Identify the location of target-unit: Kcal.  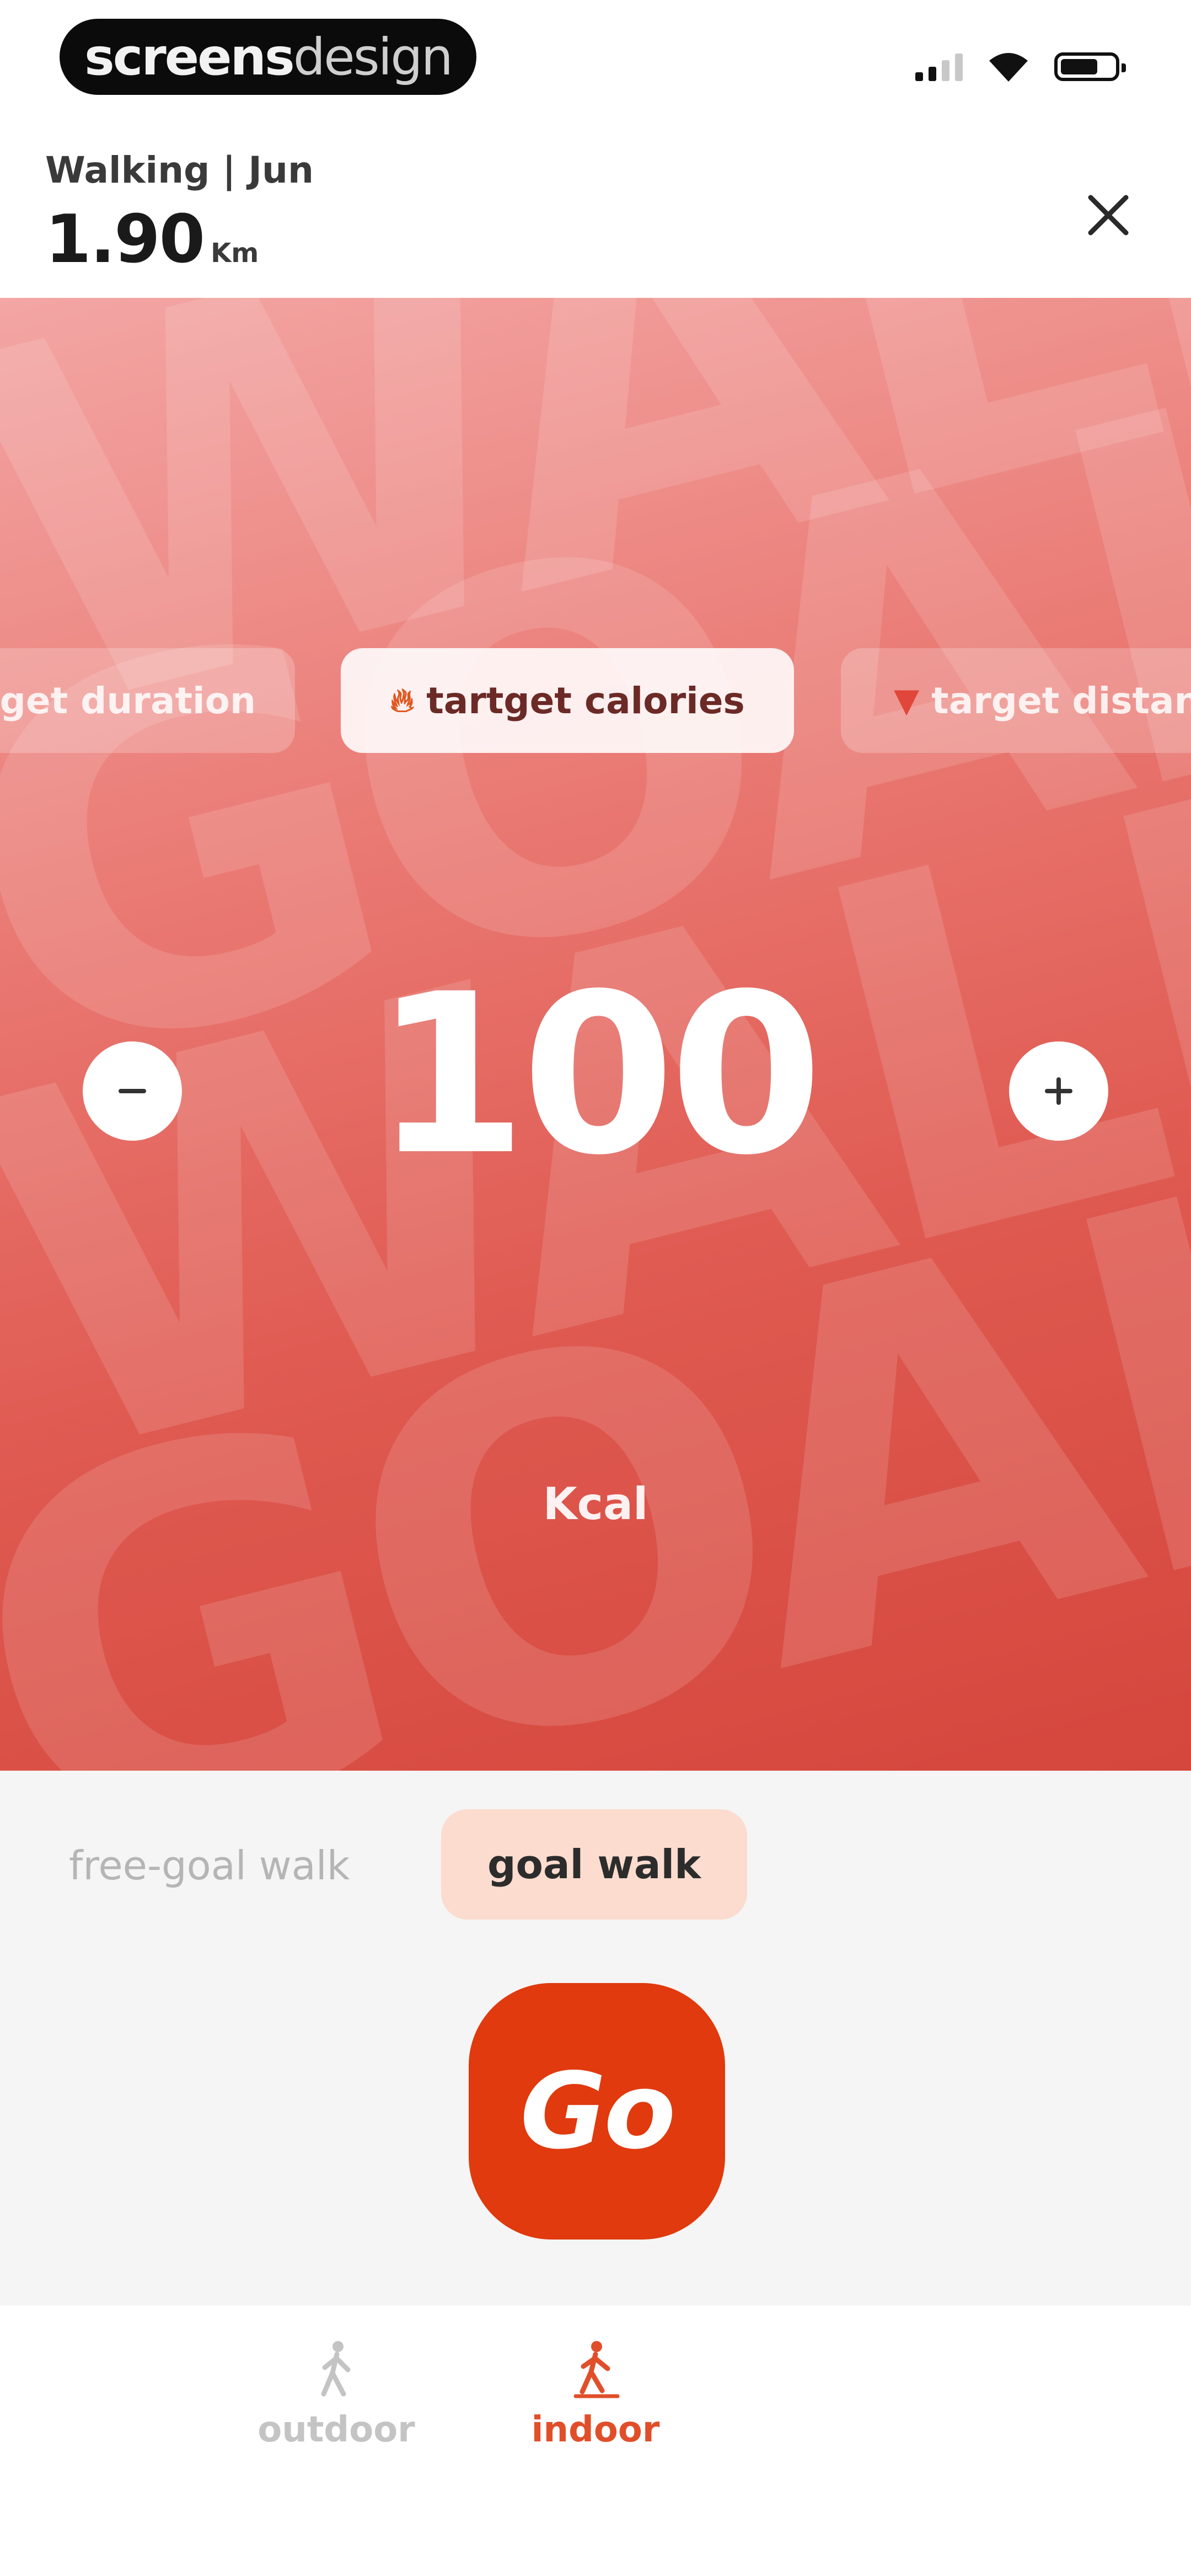
(595, 1504).